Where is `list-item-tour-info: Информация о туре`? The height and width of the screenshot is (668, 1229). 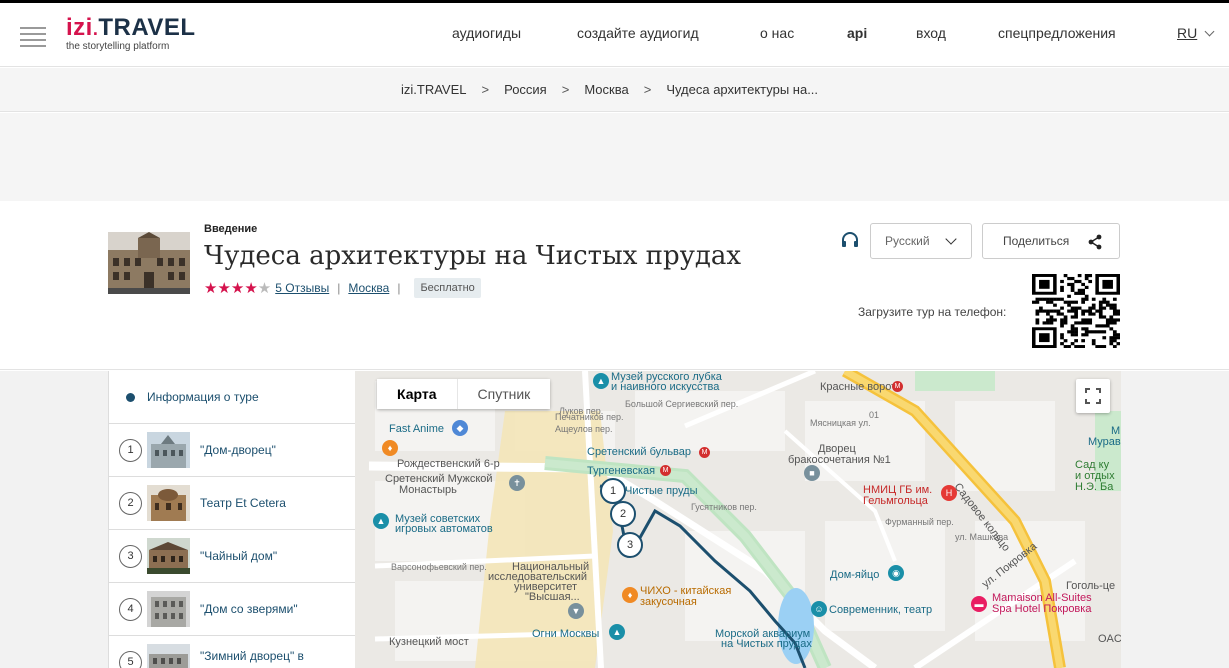
list-item-tour-info: Информация о туре is located at coordinates (232, 397).